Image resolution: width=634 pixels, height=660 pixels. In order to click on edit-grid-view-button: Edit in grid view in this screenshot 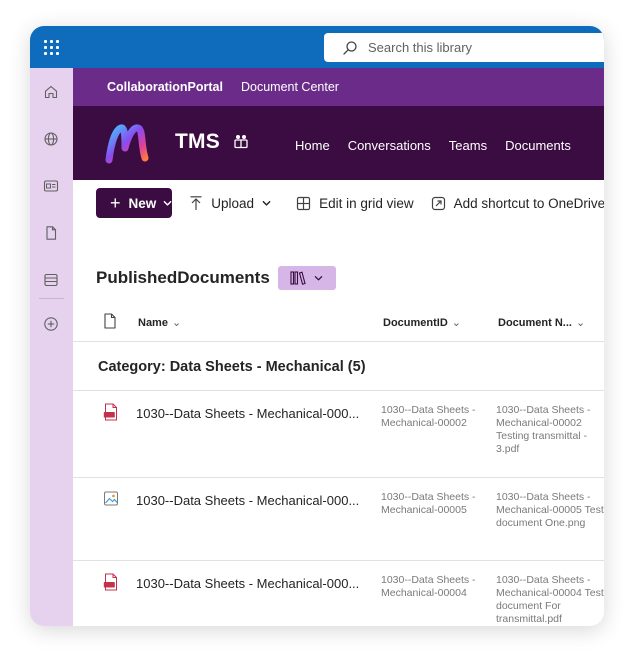, I will do `click(355, 203)`.